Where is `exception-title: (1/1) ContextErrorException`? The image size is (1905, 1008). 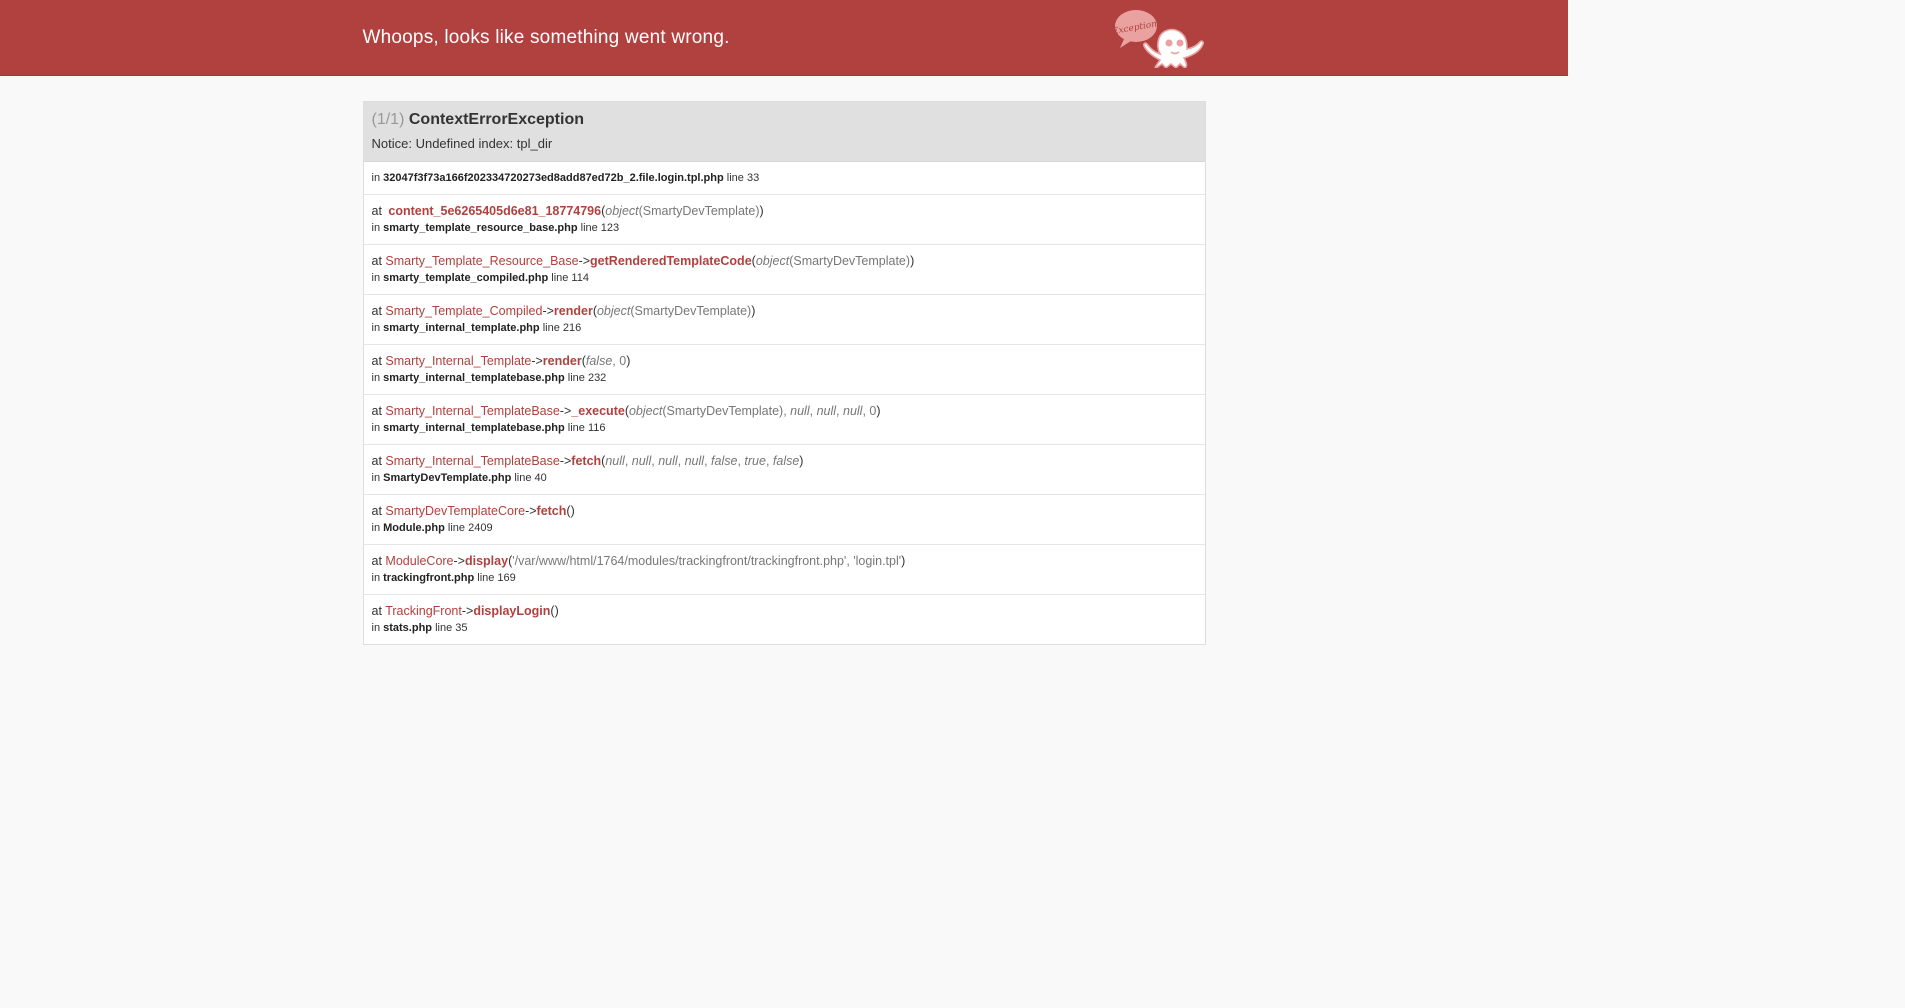 exception-title: (1/1) ContextErrorException is located at coordinates (784, 120).